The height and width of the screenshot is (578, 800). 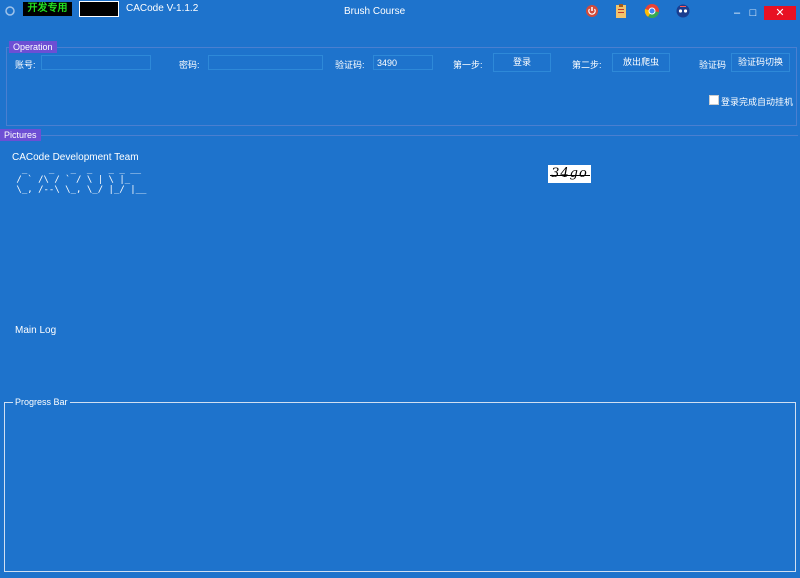 I want to click on captcha-label-2: 验证码, so click(x=713, y=65).